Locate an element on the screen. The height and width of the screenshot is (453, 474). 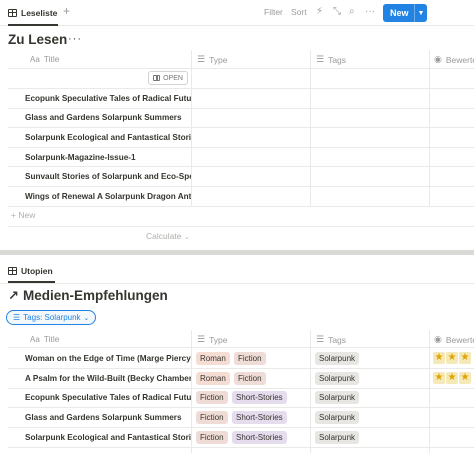
resize-icon: ⤡ is located at coordinates (337, 11).